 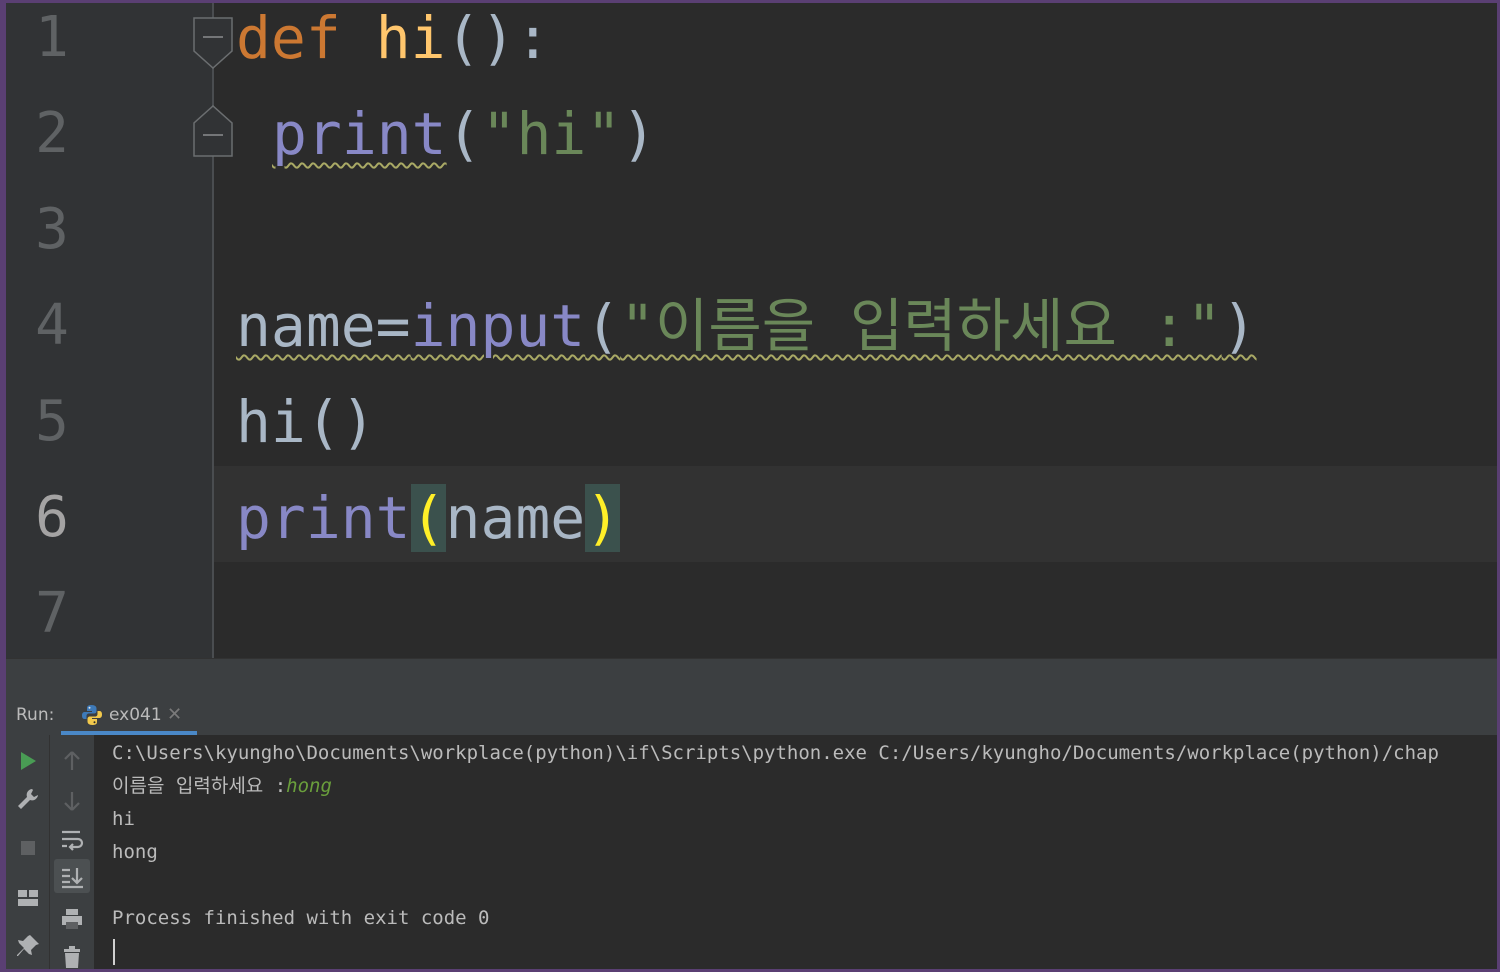 I want to click on pin-icon, so click(x=28, y=946).